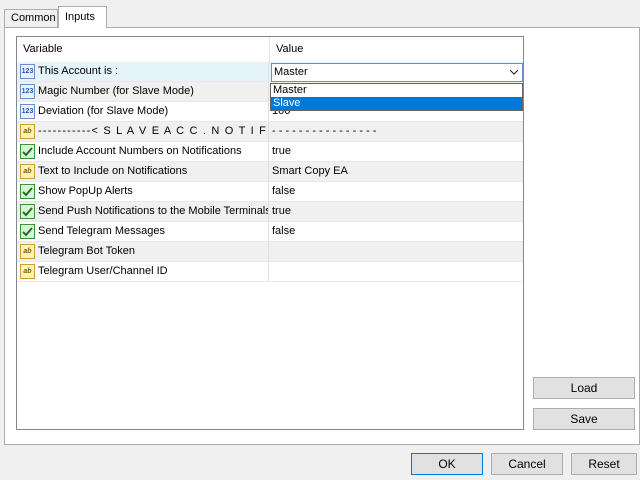 The height and width of the screenshot is (480, 640). What do you see at coordinates (143, 271) in the screenshot?
I see `variable-cell: ab Telegram User/Channel ID` at bounding box center [143, 271].